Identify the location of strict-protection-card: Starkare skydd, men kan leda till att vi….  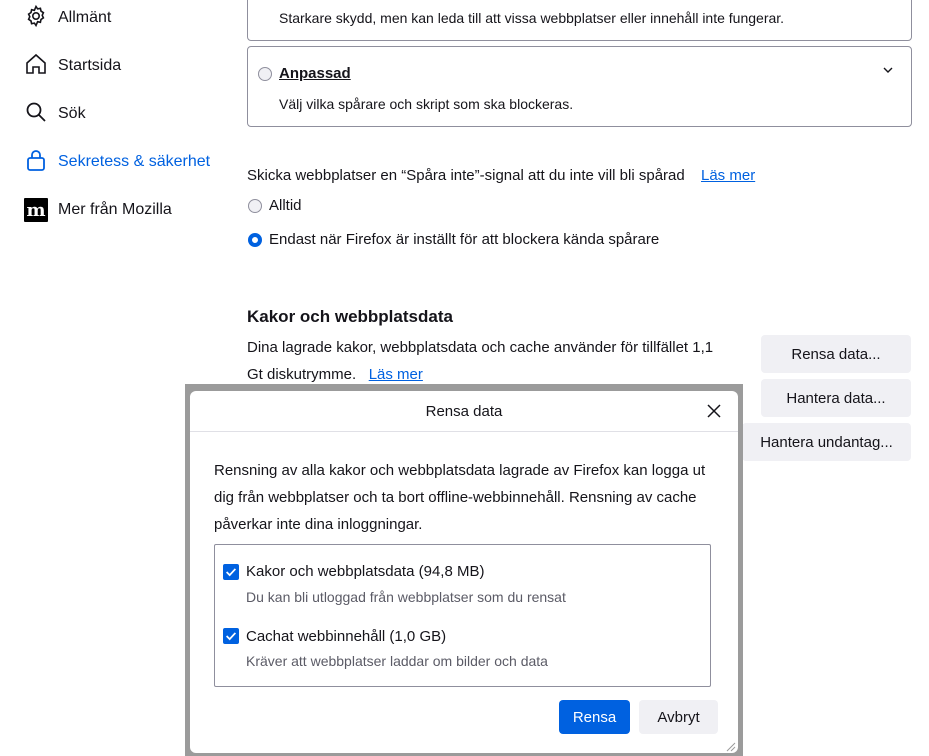
(579, 20).